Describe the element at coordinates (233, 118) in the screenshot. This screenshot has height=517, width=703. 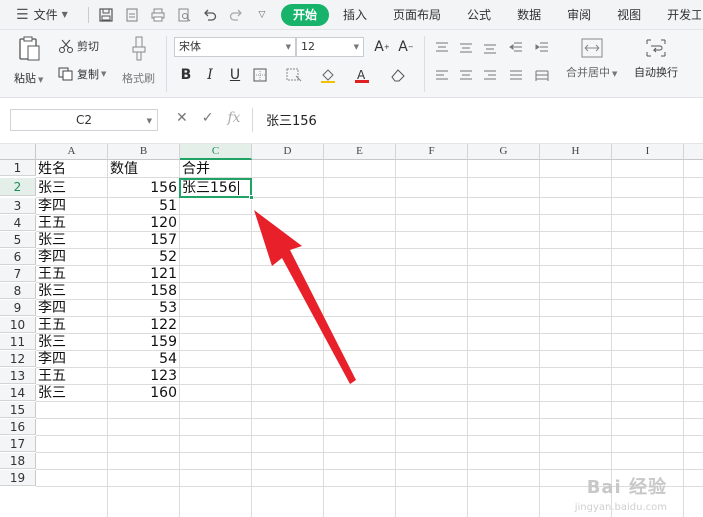
I see `insert-function-icon: fx` at that location.